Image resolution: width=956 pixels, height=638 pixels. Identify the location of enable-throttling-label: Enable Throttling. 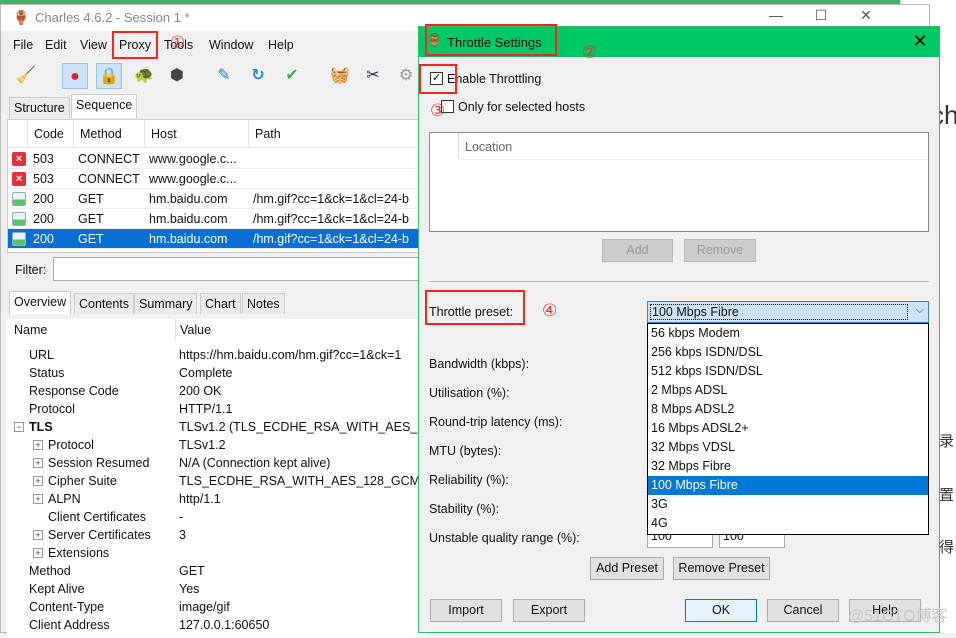
(494, 79).